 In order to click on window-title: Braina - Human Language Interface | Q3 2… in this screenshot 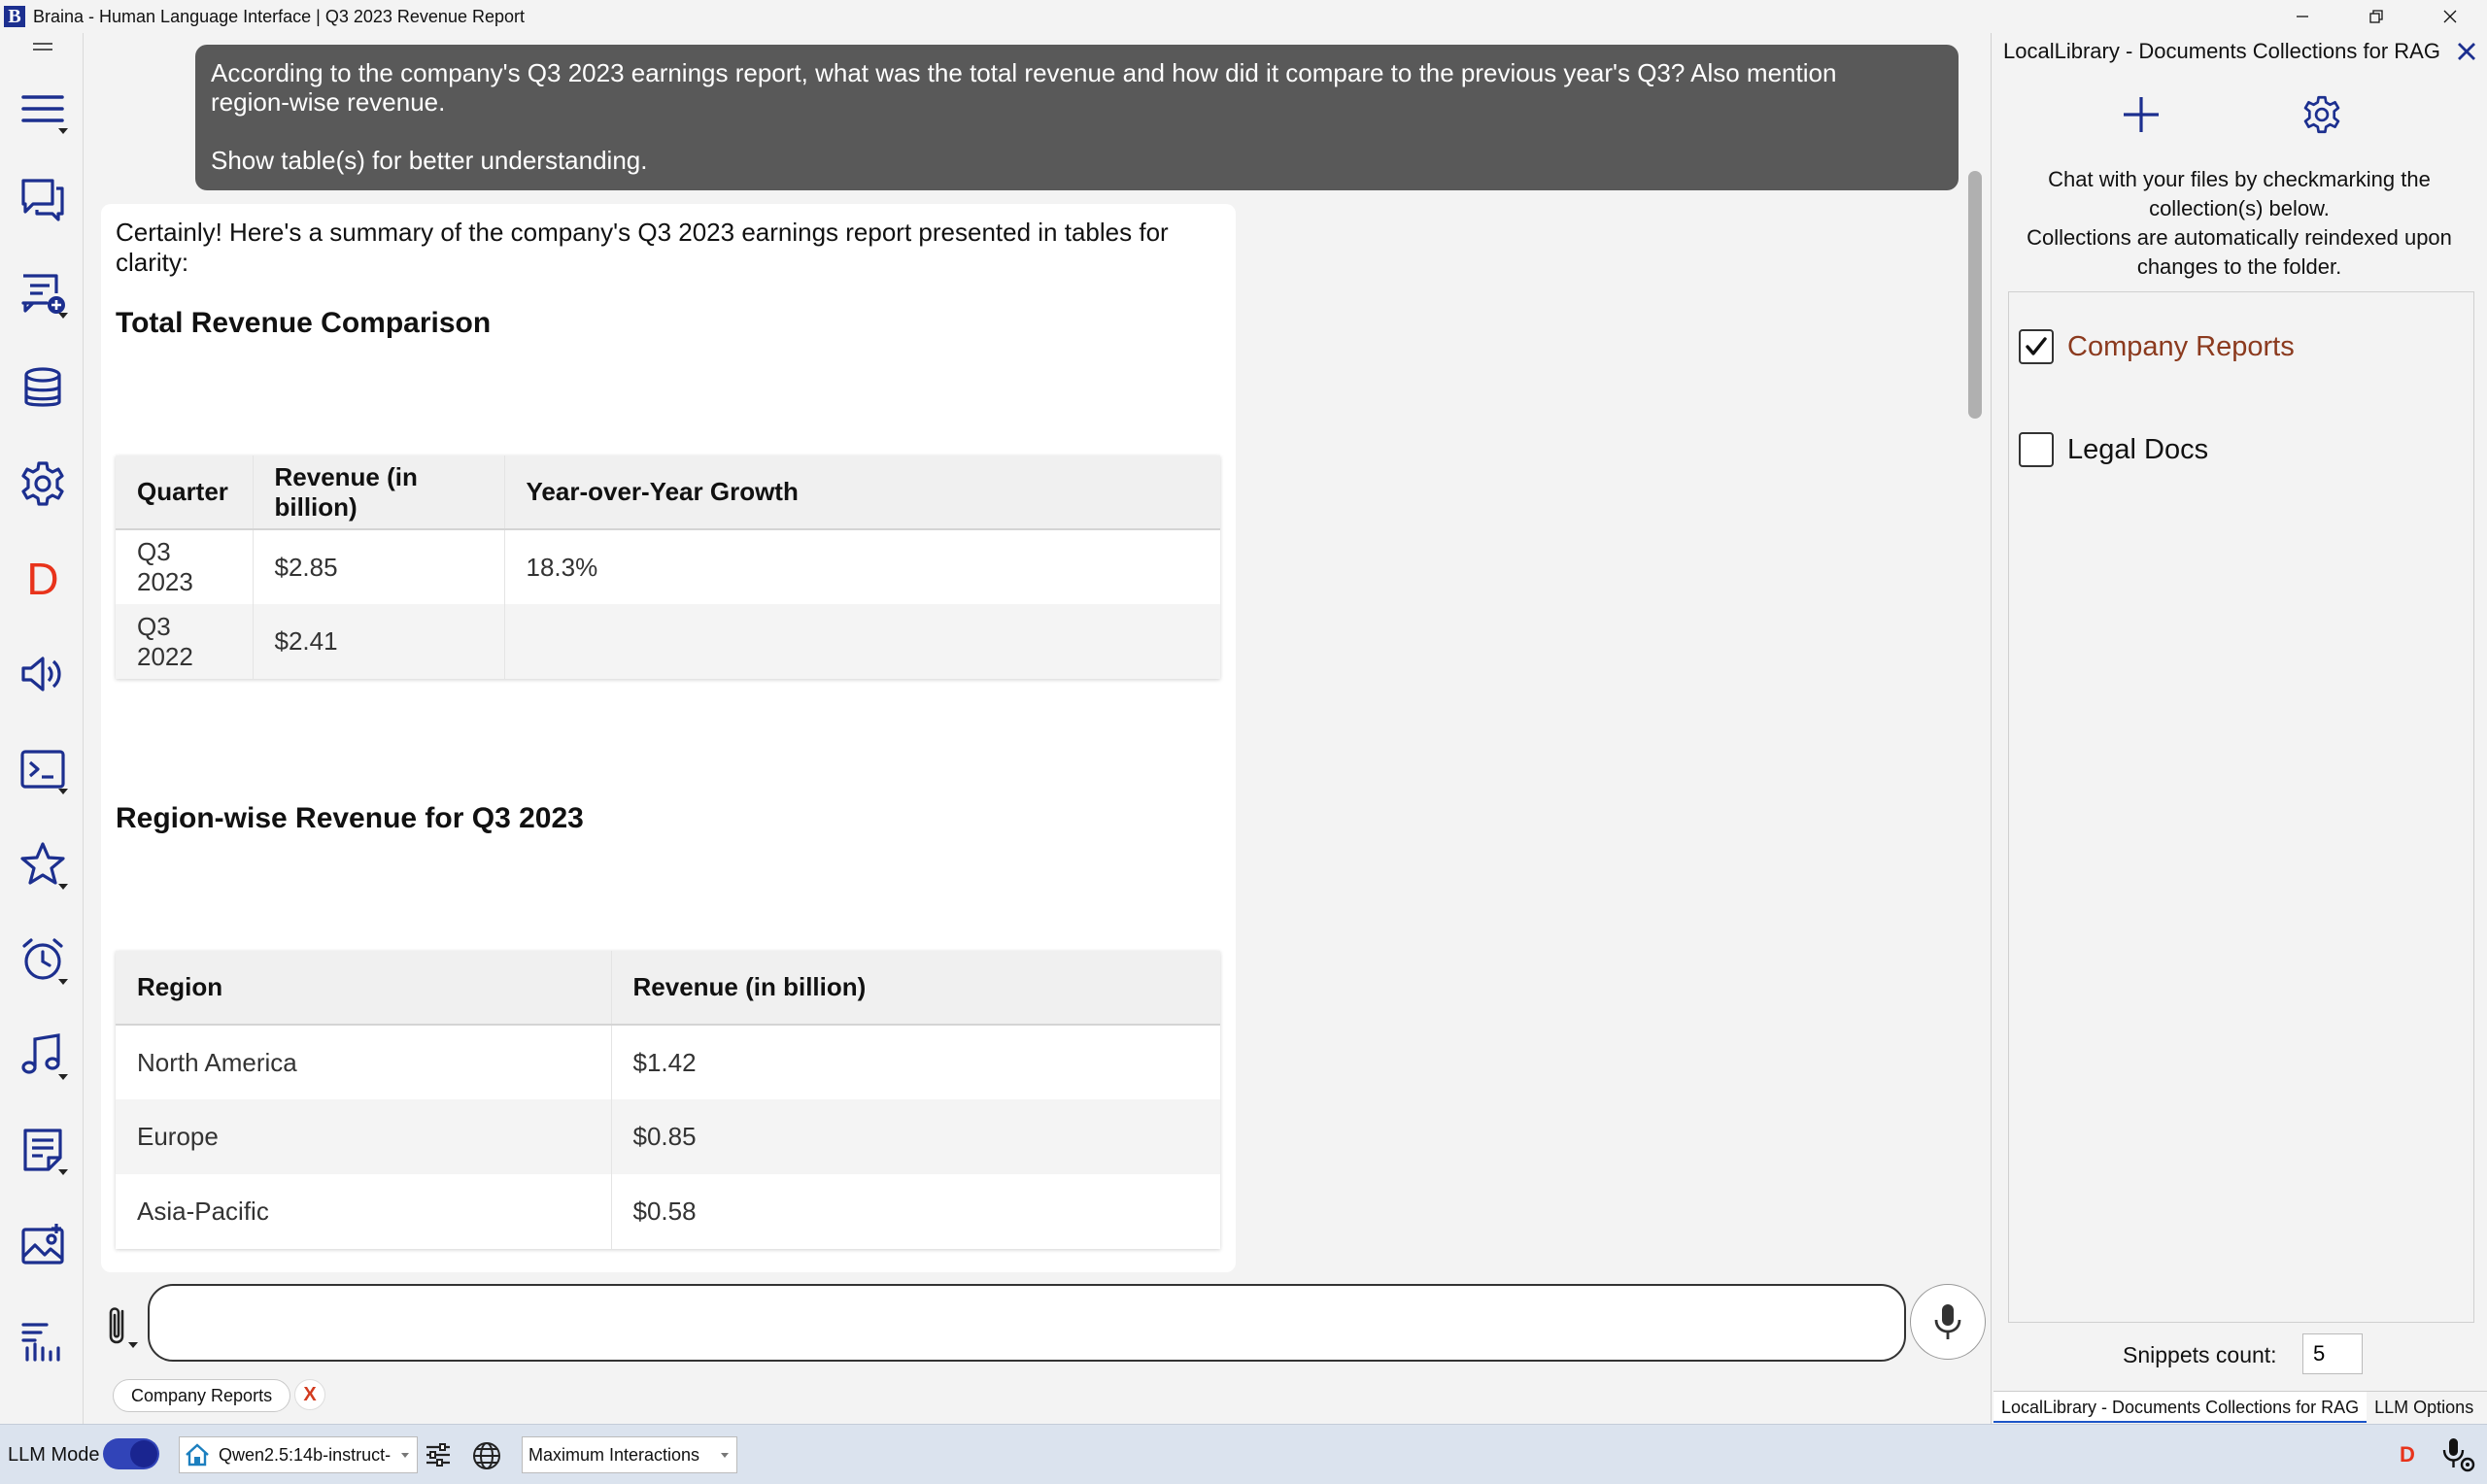, I will do `click(279, 16)`.